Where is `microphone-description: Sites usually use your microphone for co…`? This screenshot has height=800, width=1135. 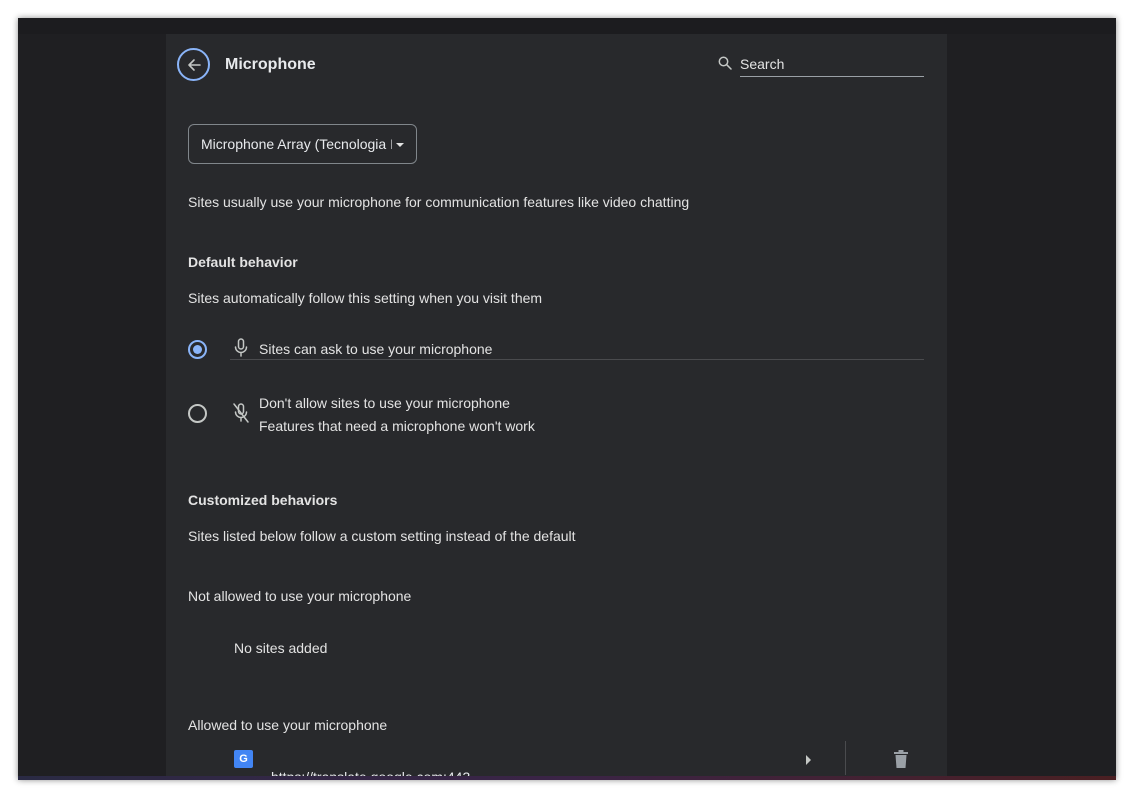 microphone-description: Sites usually use your microphone for co… is located at coordinates (439, 202).